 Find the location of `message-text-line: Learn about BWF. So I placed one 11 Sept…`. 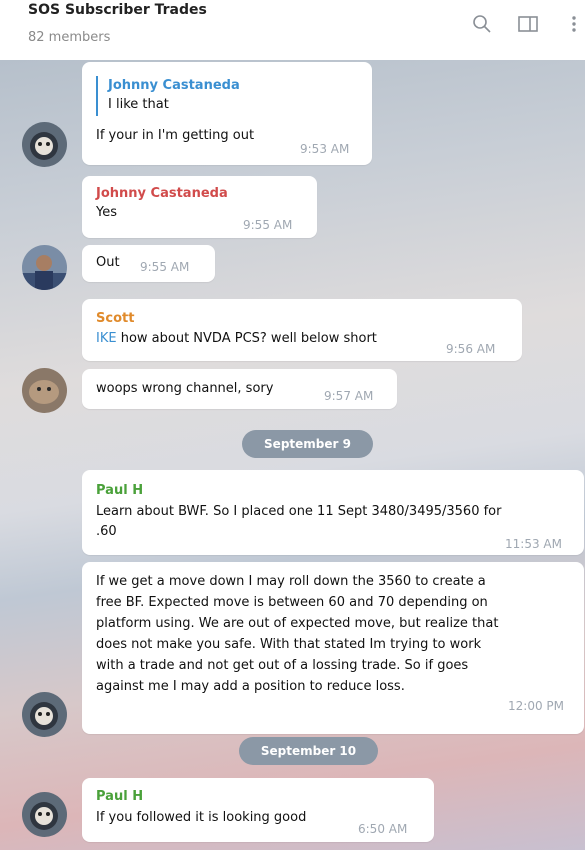

message-text-line: Learn about BWF. So I placed one 11 Sept… is located at coordinates (299, 511).